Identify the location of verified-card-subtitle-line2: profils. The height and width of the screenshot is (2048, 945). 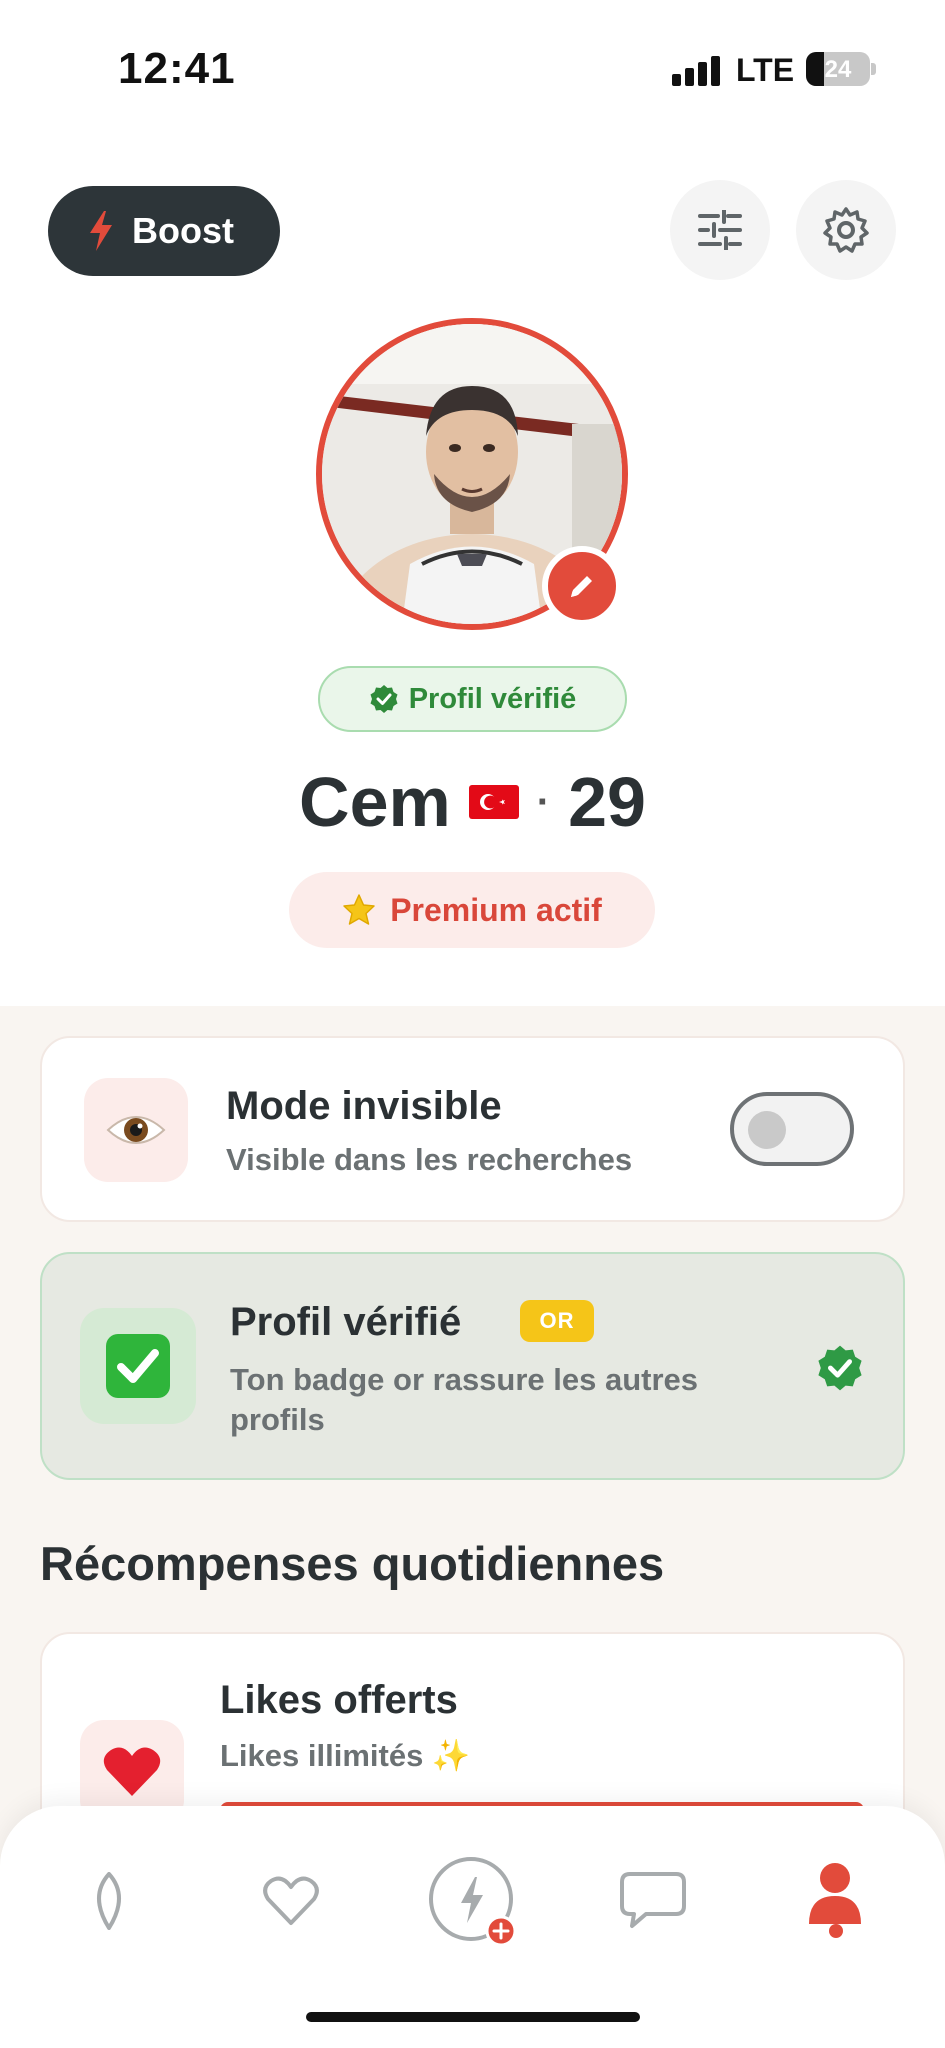
(277, 1419).